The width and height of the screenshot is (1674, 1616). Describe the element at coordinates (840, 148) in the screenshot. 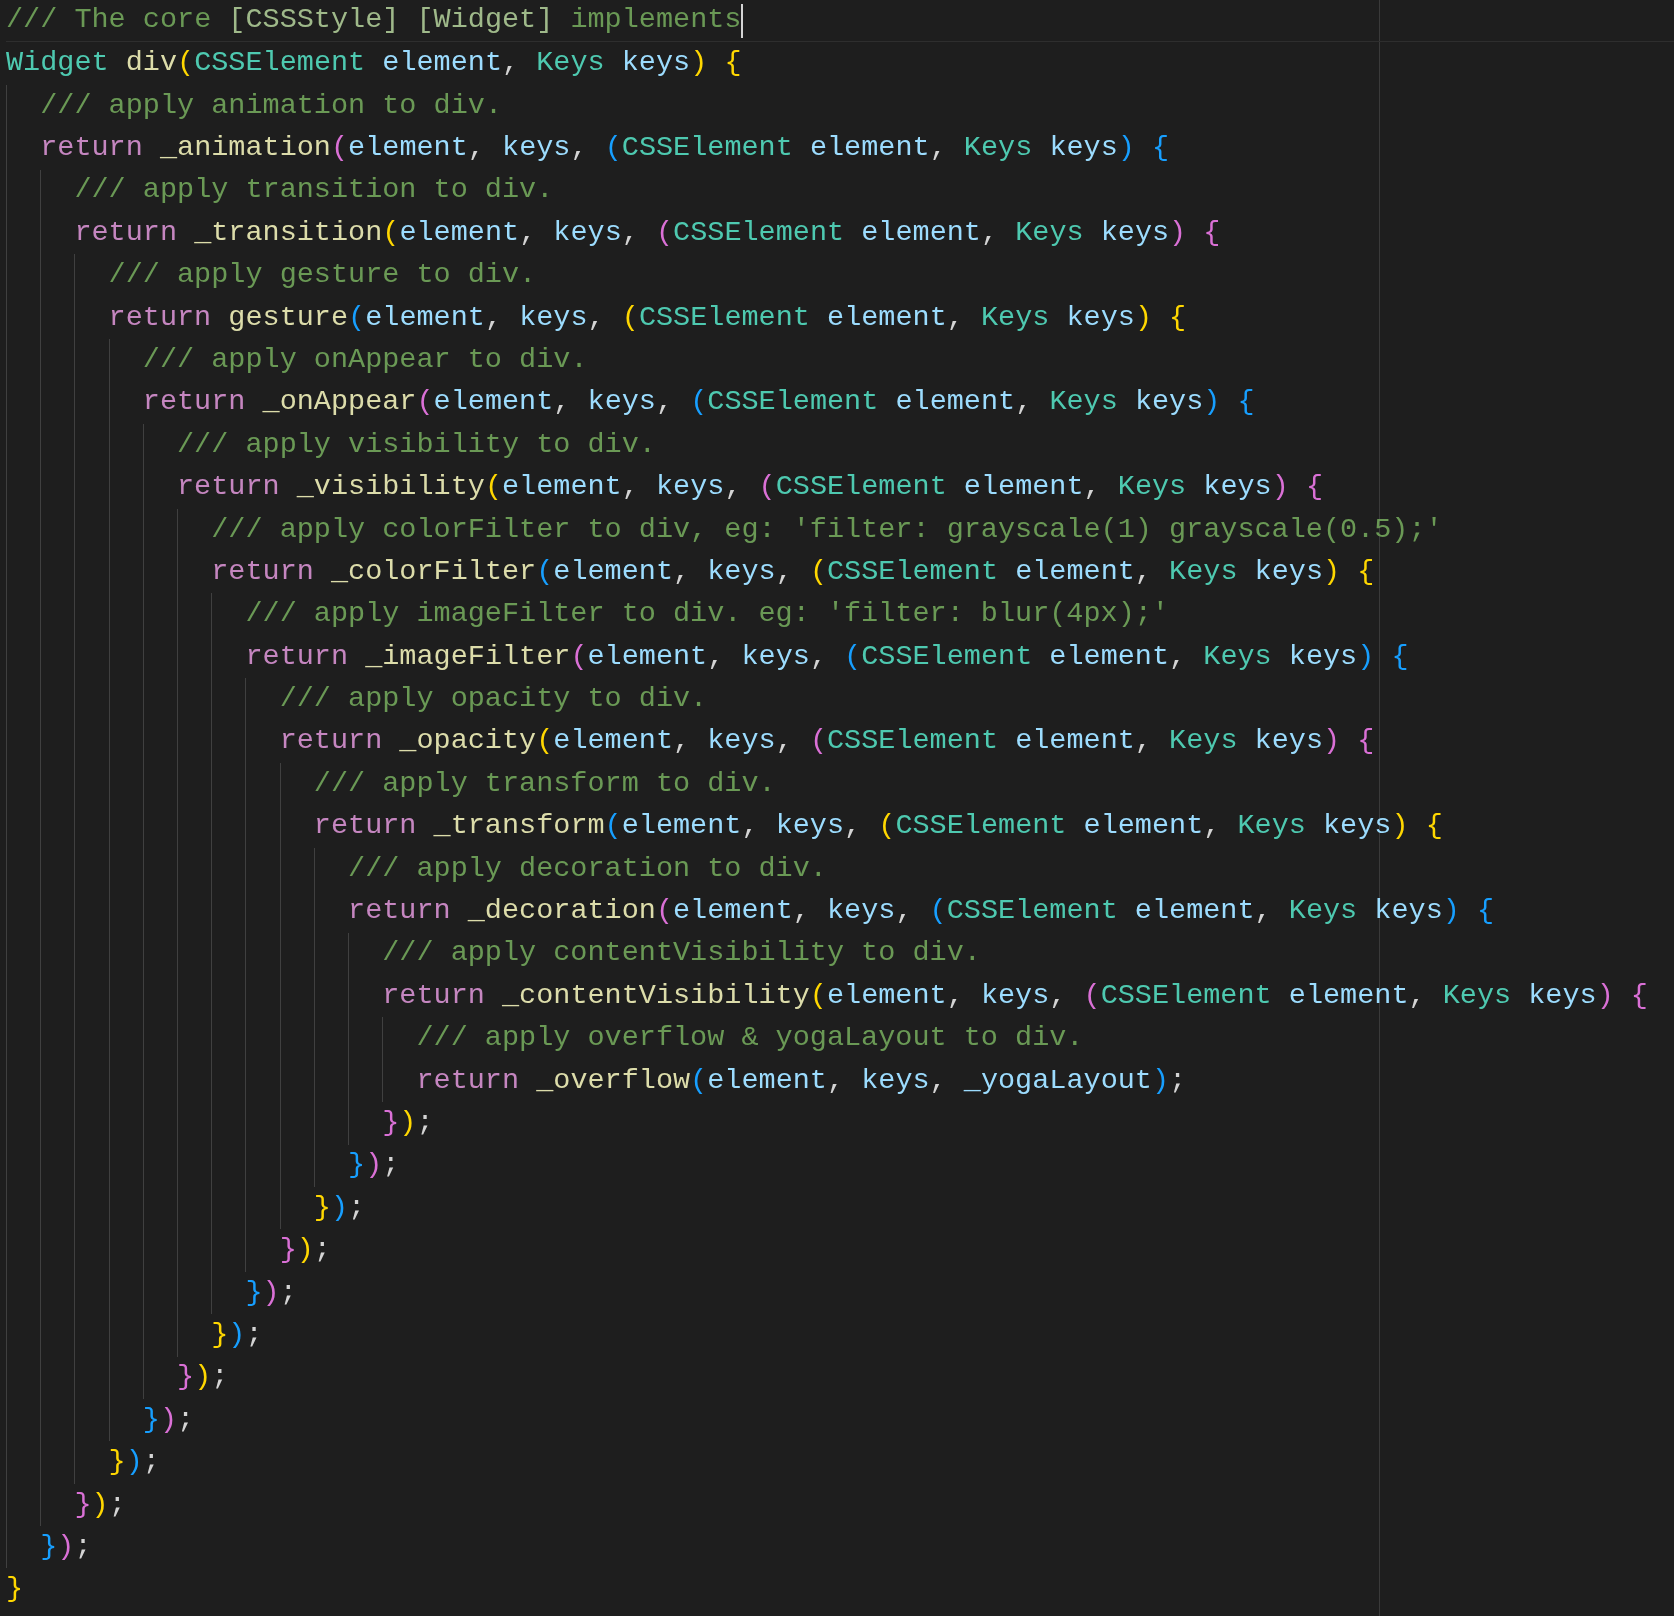

I see `code-line: return _animation(element, keys, (CSSElement element, Keys keys) {` at that location.